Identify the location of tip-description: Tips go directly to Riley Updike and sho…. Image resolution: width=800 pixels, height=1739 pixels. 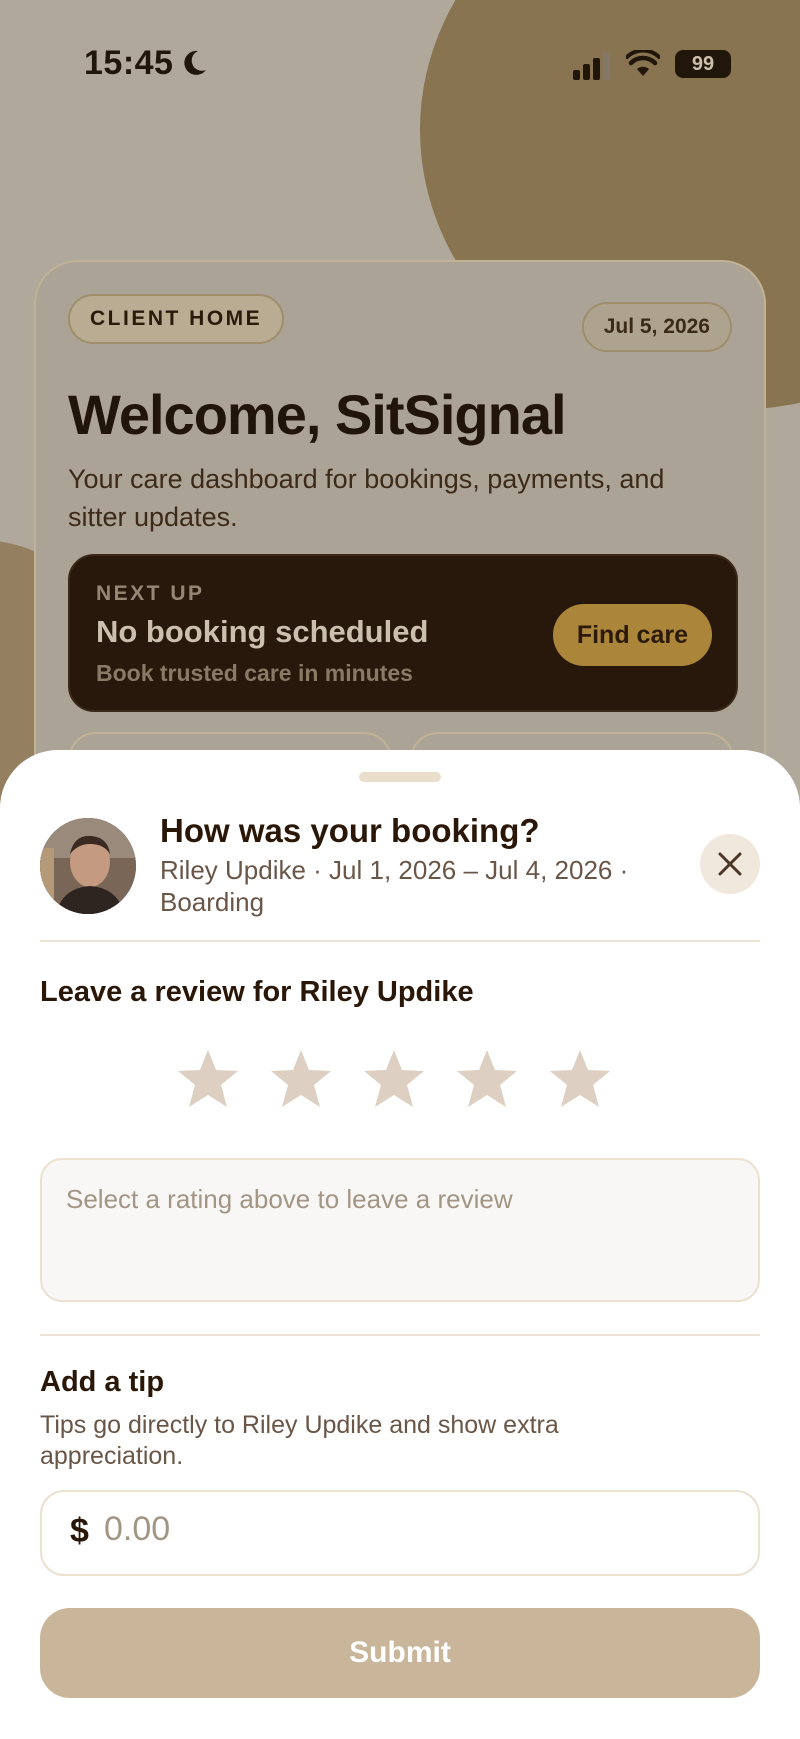
(299, 1440).